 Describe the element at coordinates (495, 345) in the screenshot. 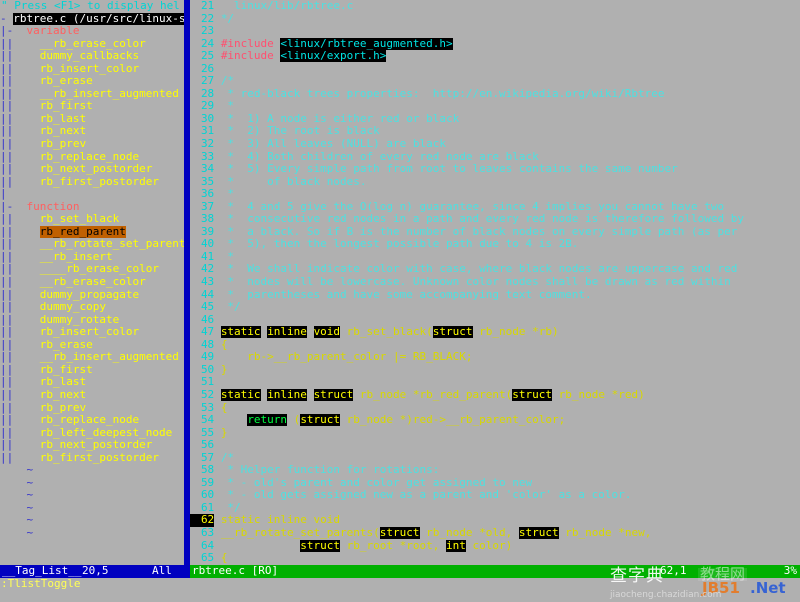

I see `code-line: 48 {` at that location.